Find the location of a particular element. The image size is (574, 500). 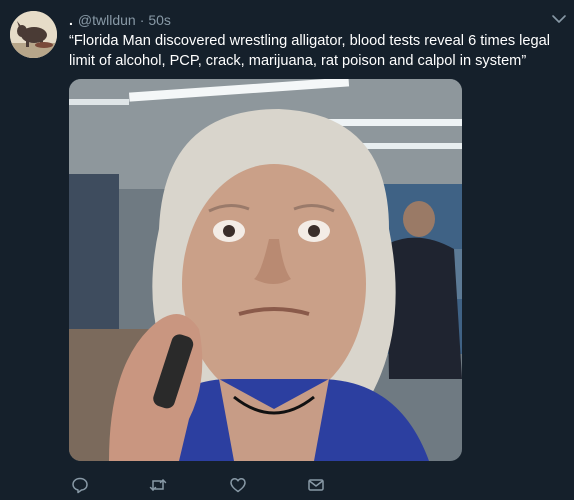

tweet-header: . @twlldun · 50s is located at coordinates (120, 20).